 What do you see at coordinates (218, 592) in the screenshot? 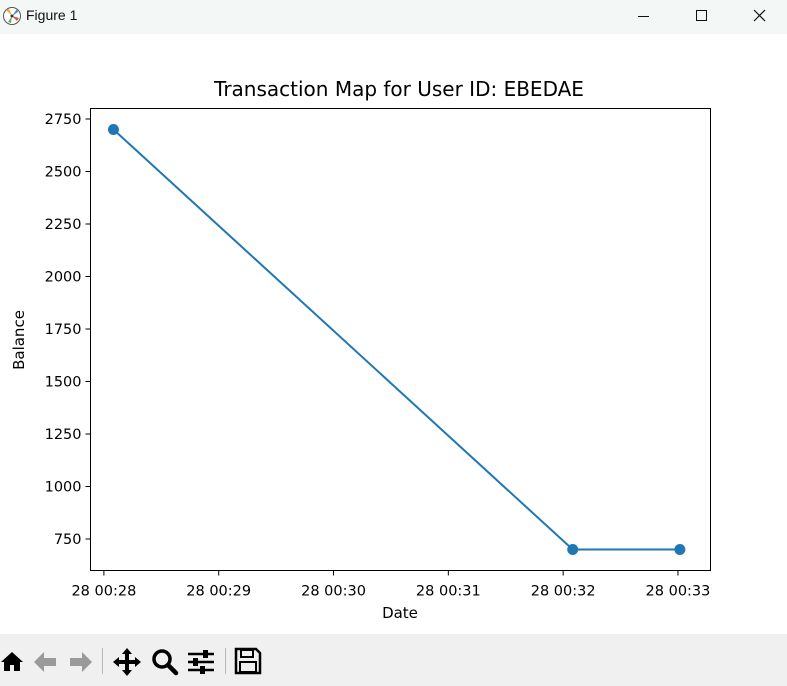
I see `x-tick-label: 28 00:29` at bounding box center [218, 592].